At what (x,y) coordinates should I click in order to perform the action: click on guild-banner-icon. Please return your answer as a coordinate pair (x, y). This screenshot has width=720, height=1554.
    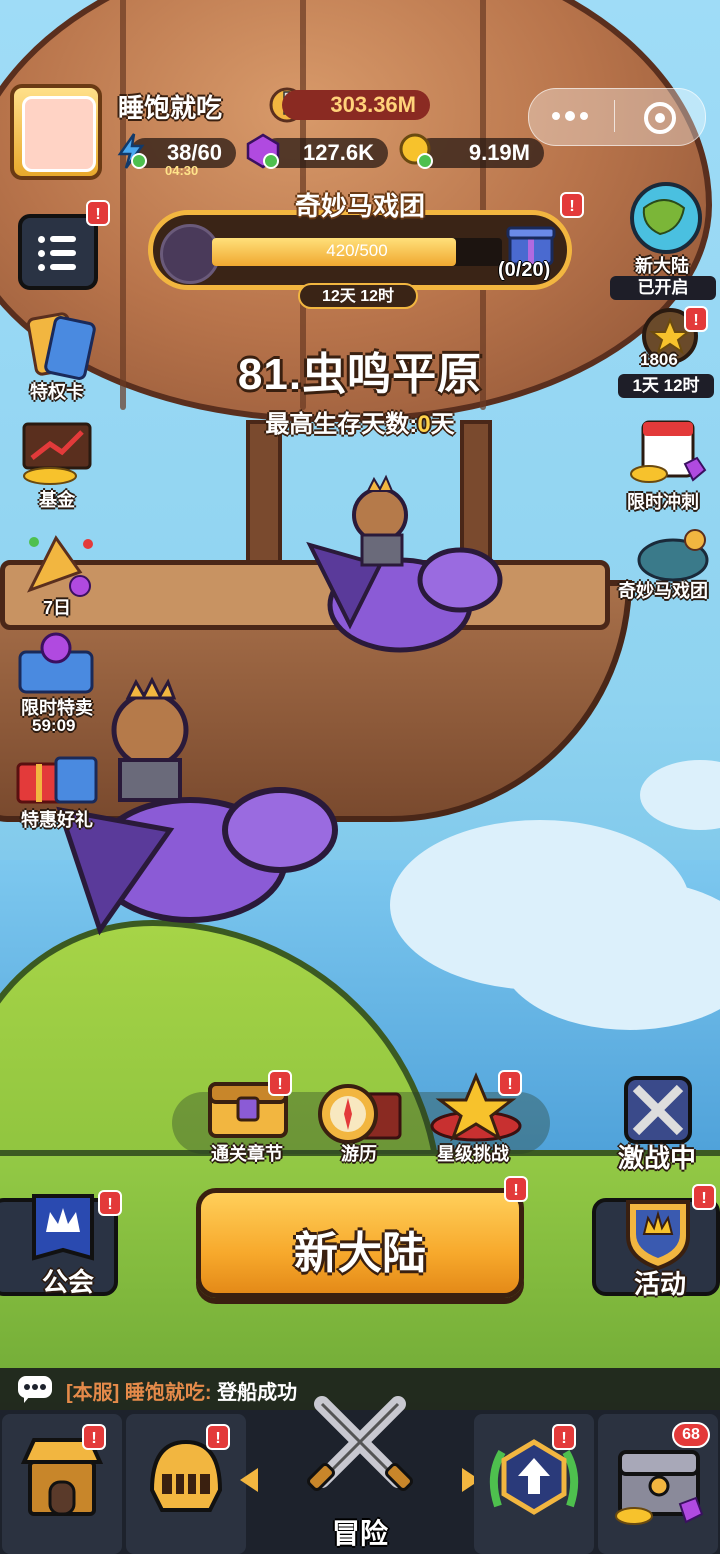
    Looking at the image, I should click on (63, 1227).